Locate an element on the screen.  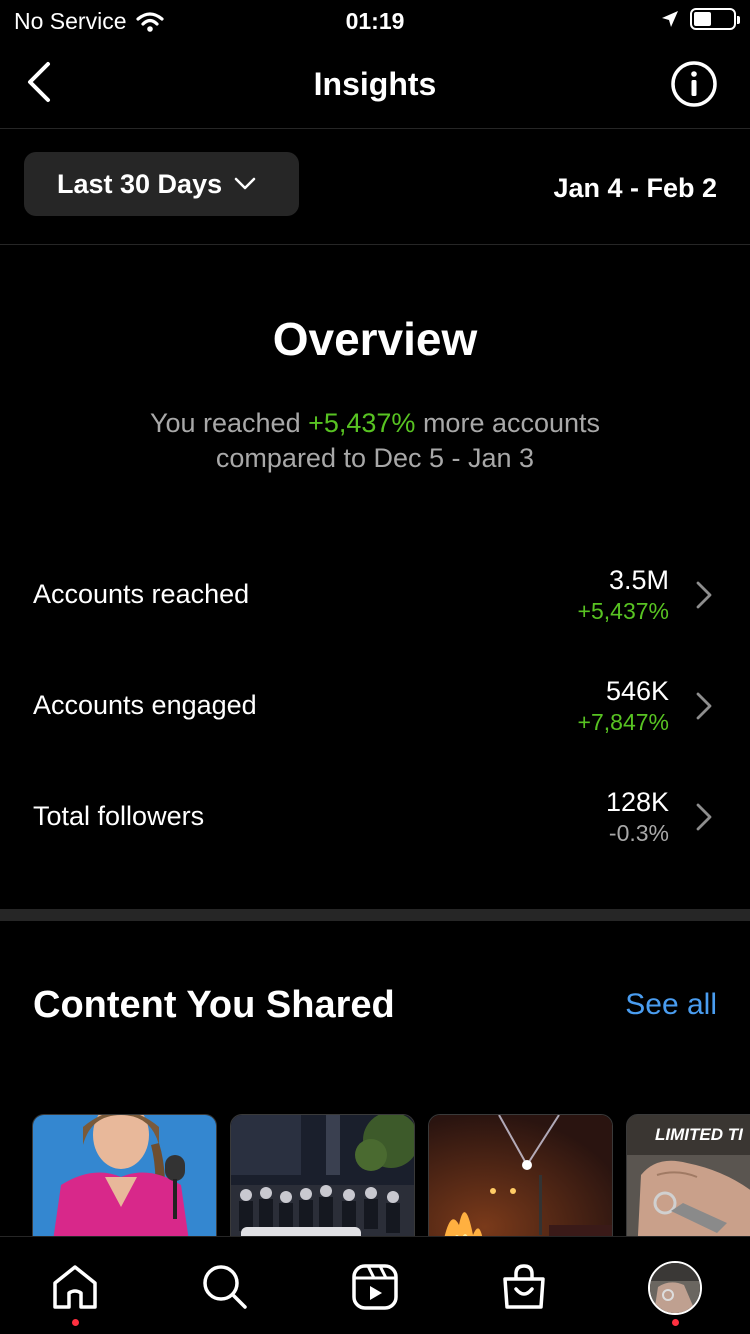
home-icon is located at coordinates (75, 1287).